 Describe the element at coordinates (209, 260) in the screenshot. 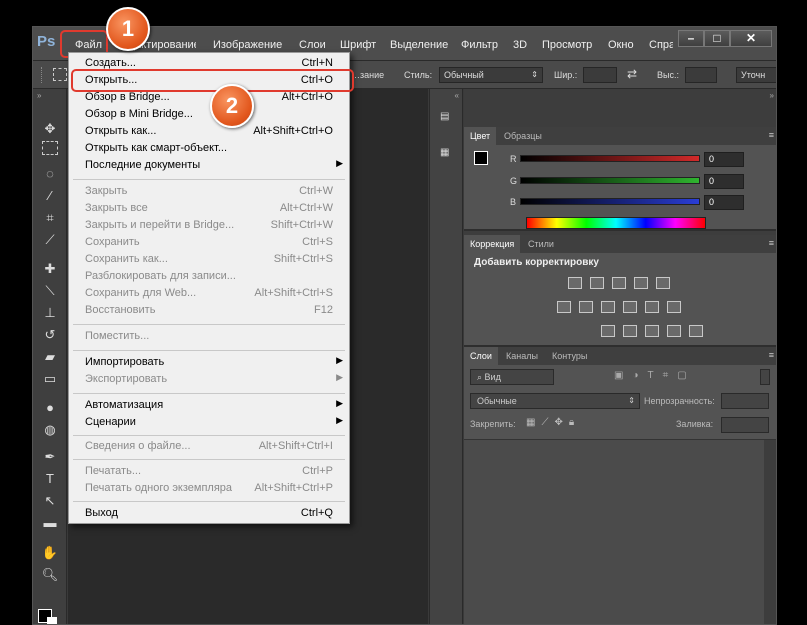

I see `menu-item-save-as: Сохранить как... Shift+Ctrl+S` at that location.